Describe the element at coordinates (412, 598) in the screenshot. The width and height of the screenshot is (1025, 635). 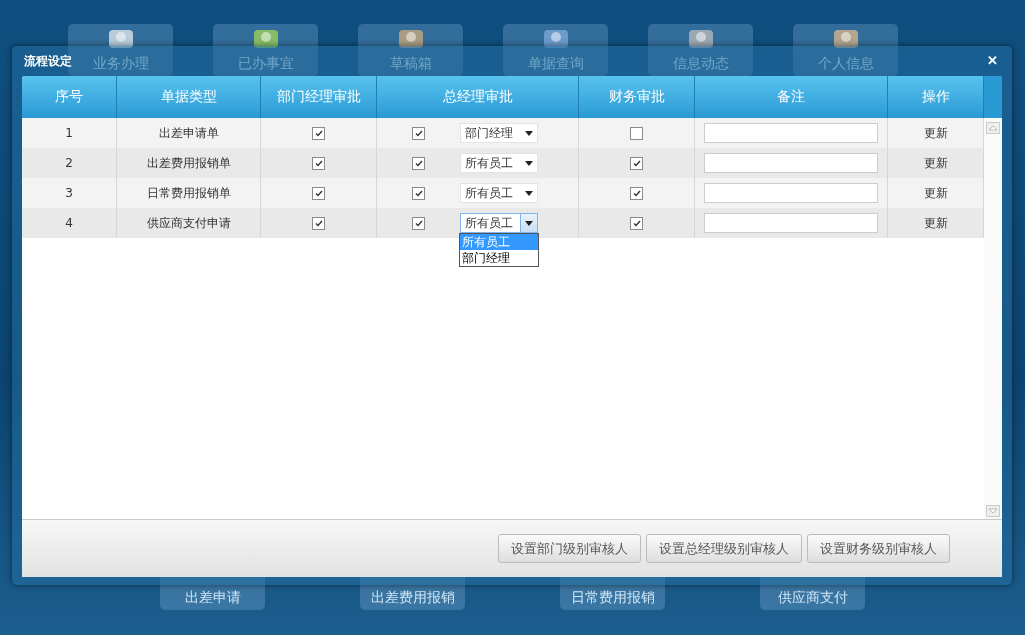
I see `shortcut-label: 出差费用报销` at that location.